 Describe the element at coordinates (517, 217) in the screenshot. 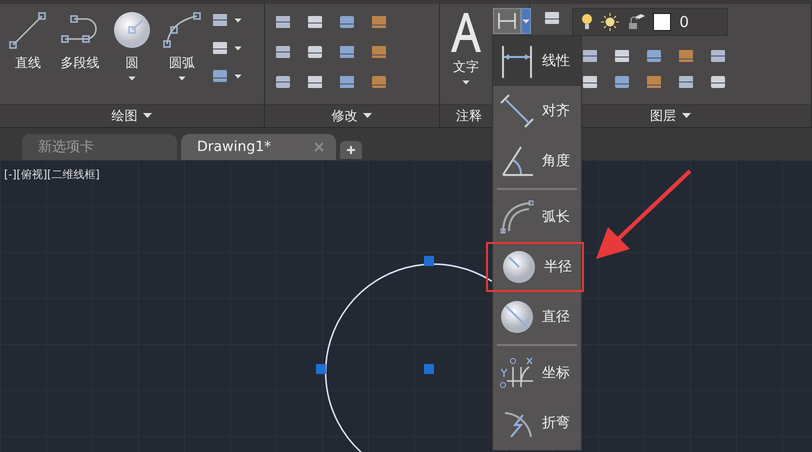

I see `arc-length-icon` at that location.